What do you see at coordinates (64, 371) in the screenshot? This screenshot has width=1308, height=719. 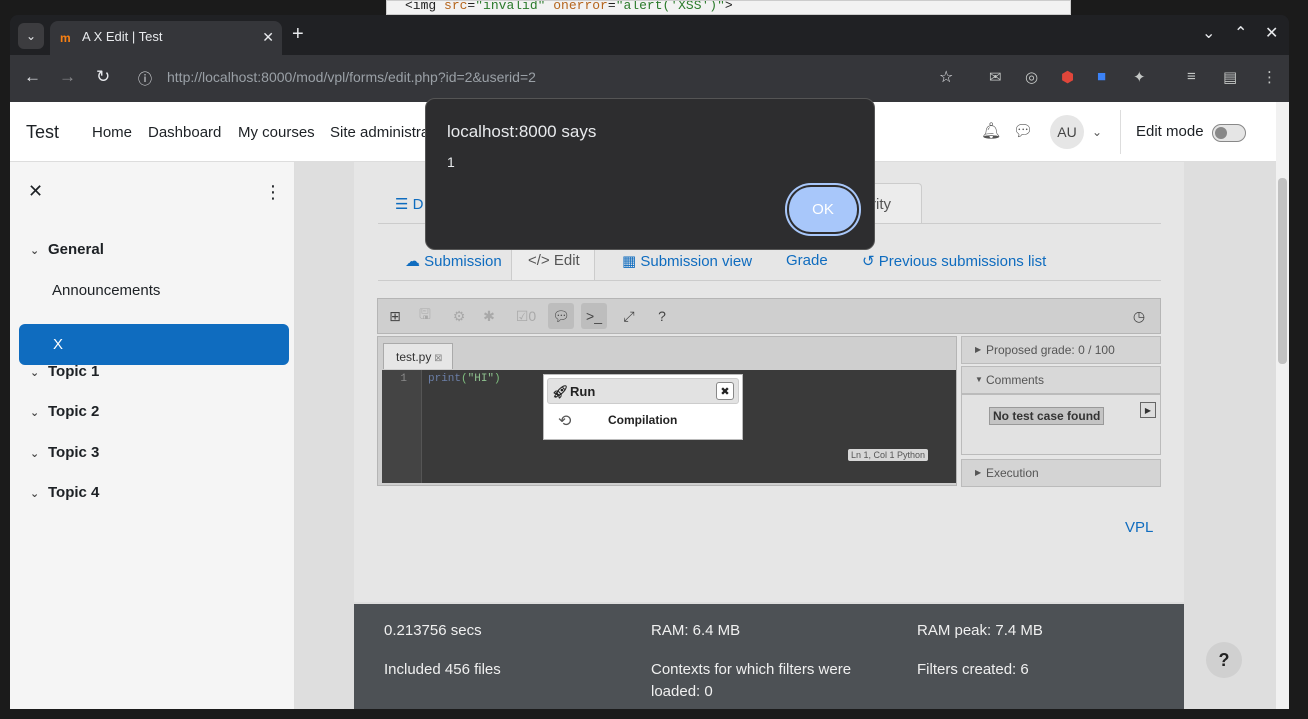 I see `section-topic-1: ⌄ Topic 1` at bounding box center [64, 371].